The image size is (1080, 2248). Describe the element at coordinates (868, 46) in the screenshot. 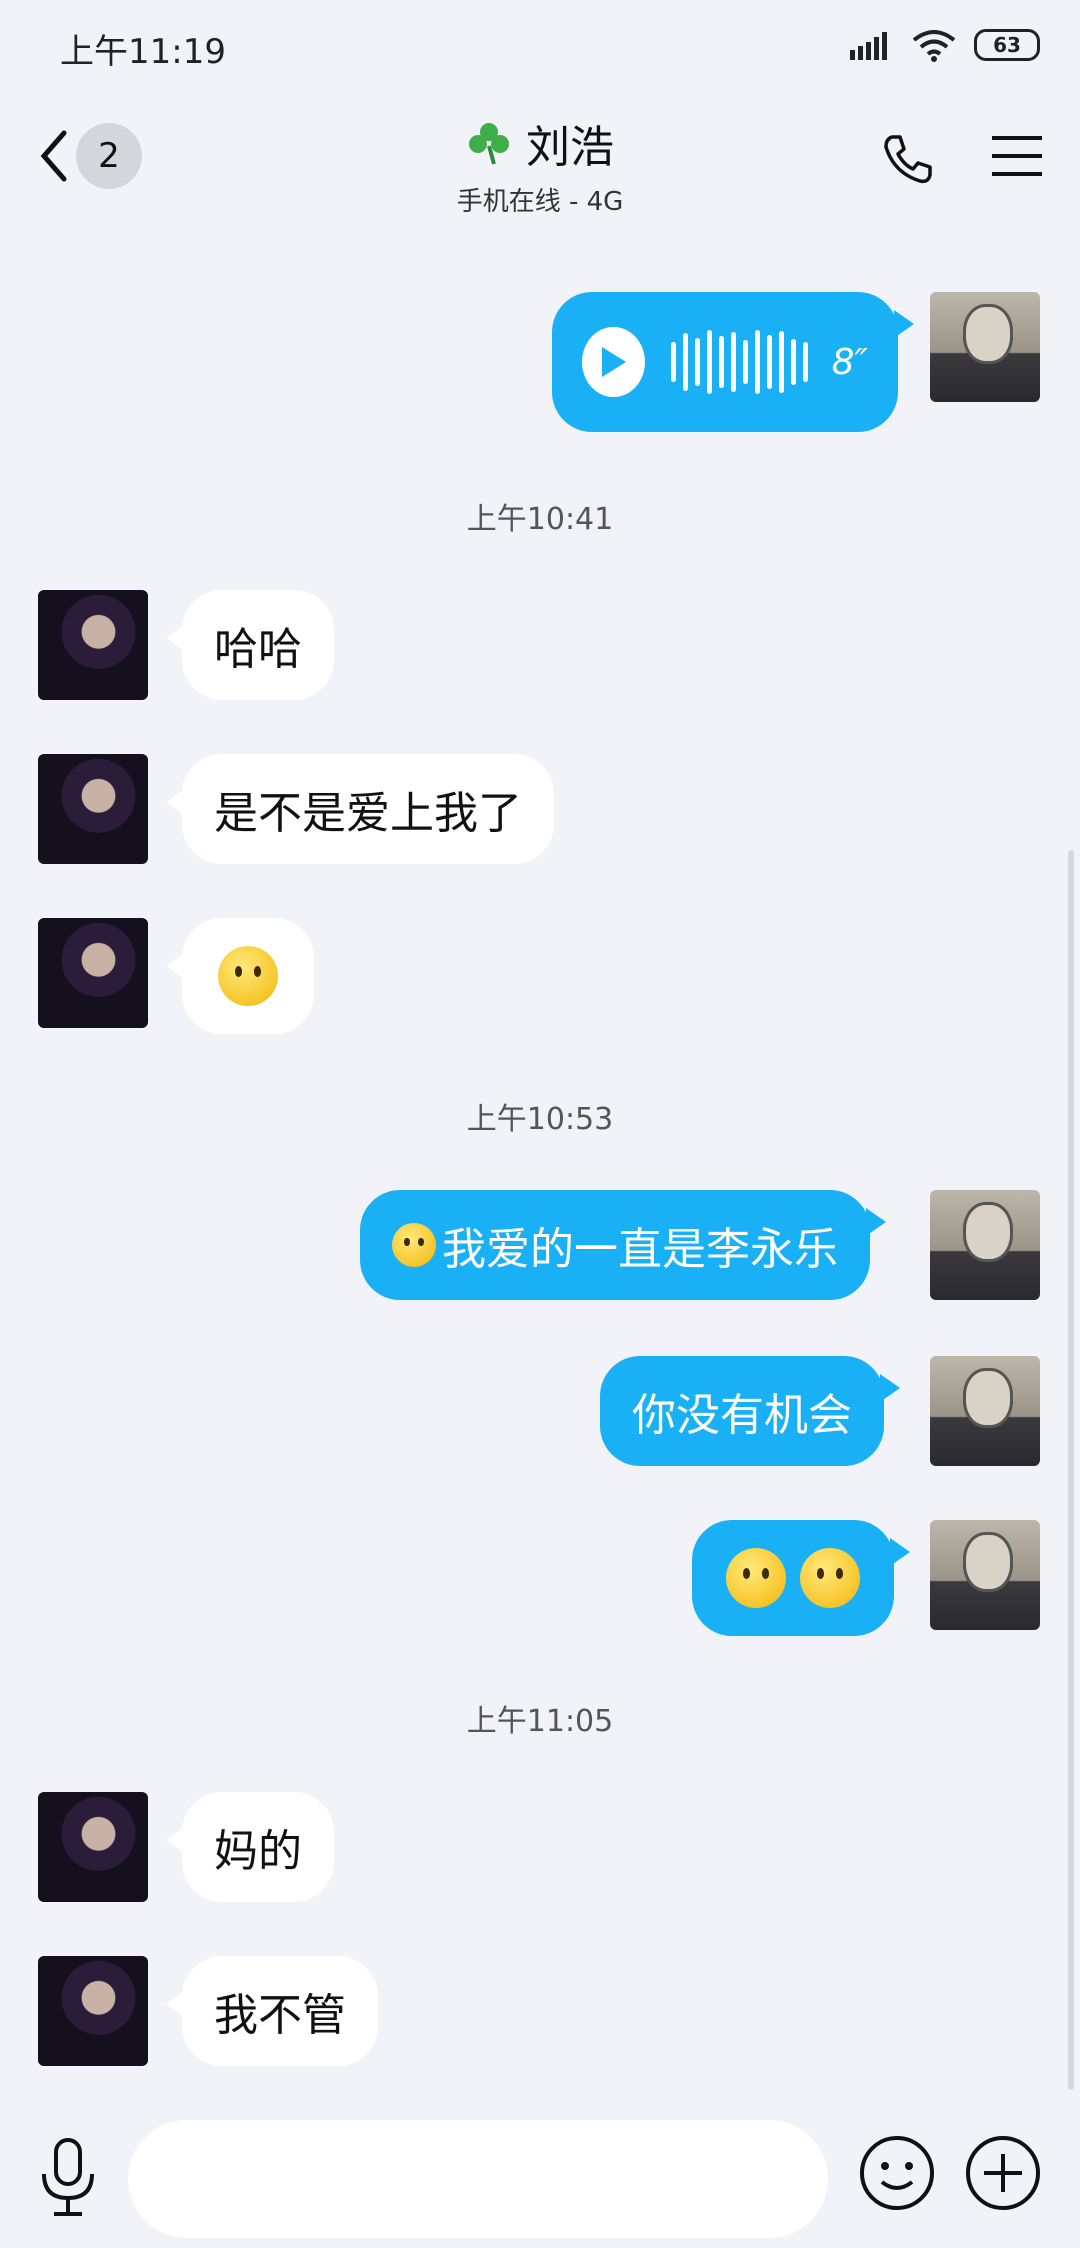

I see `signal-icon` at that location.